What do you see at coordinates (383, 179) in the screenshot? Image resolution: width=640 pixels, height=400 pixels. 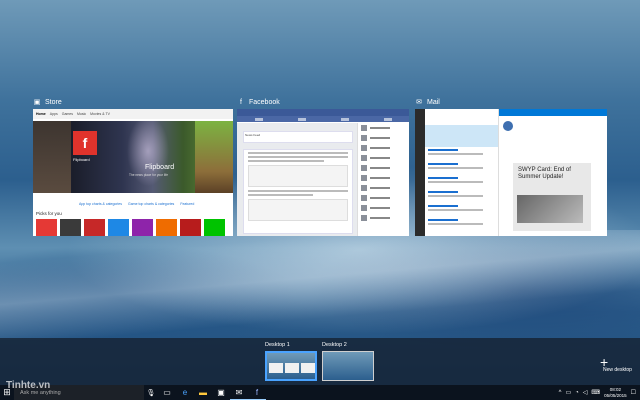 I see `contacts-sidebar` at bounding box center [383, 179].